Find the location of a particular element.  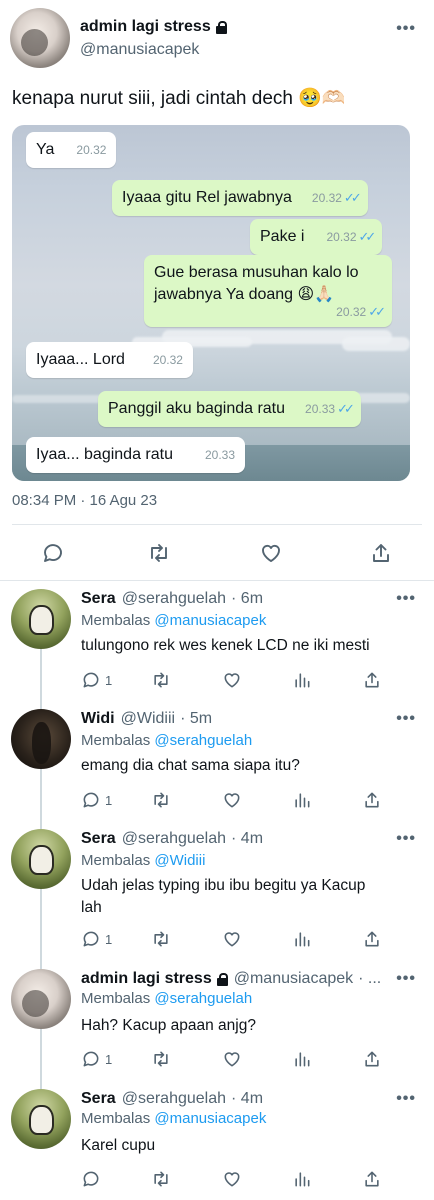

reply-author-handle: @manusiacapek is located at coordinates (293, 979).